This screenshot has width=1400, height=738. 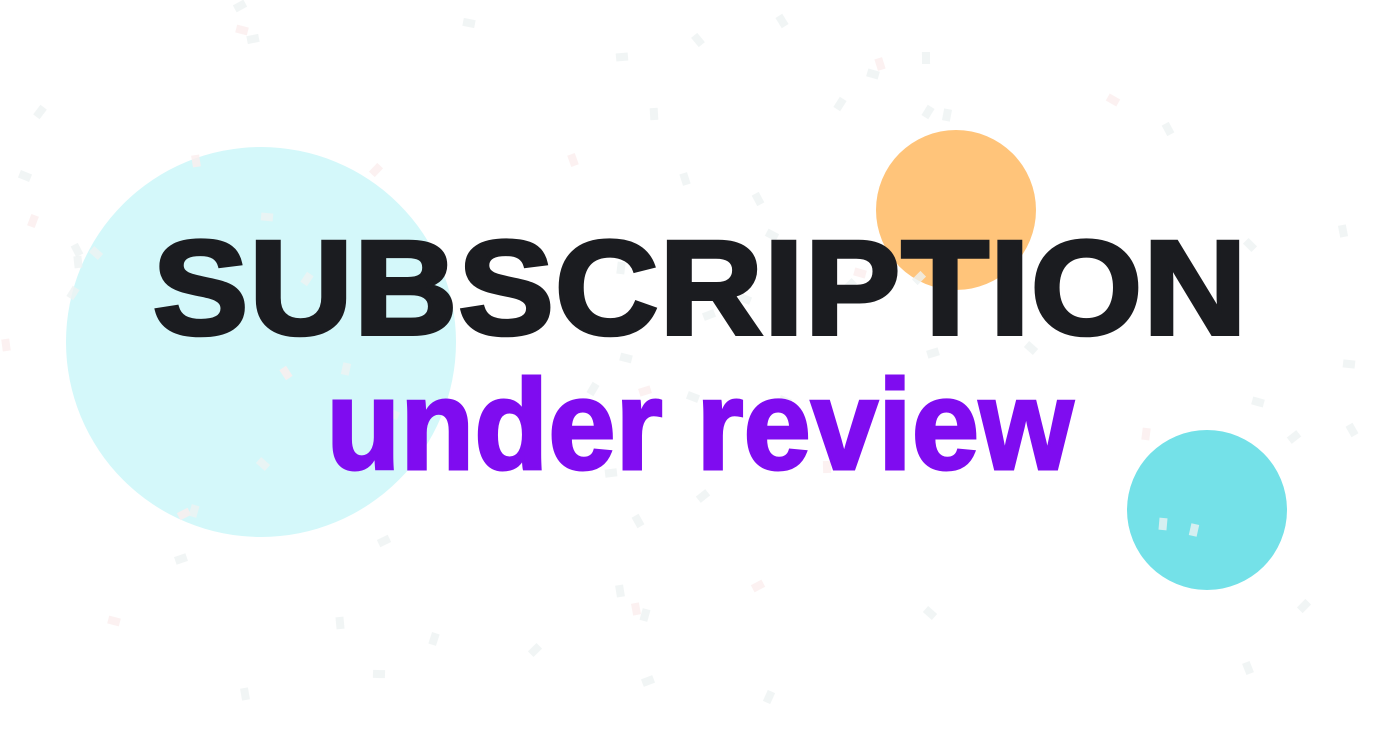 I want to click on subheadline: under review, so click(x=700, y=425).